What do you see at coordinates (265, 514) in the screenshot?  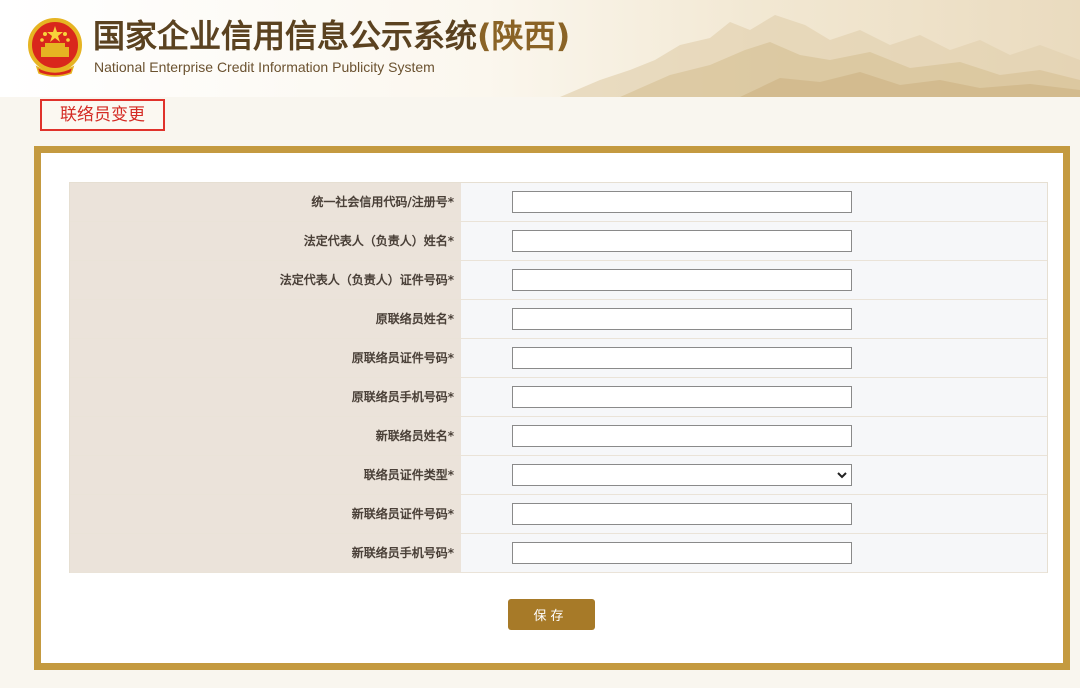 I see `new-contact-id-label: 新联络员证件号码*` at bounding box center [265, 514].